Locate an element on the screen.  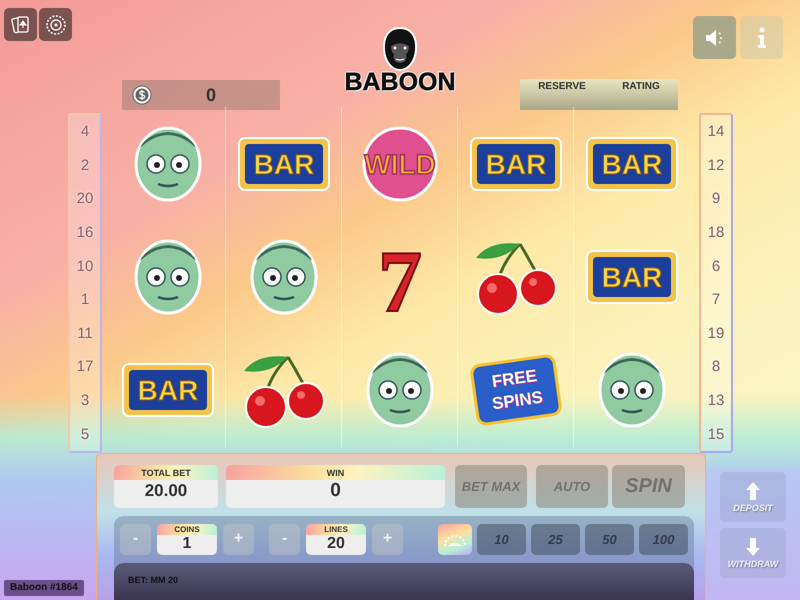
payline-number: 5 is located at coordinates (85, 434).